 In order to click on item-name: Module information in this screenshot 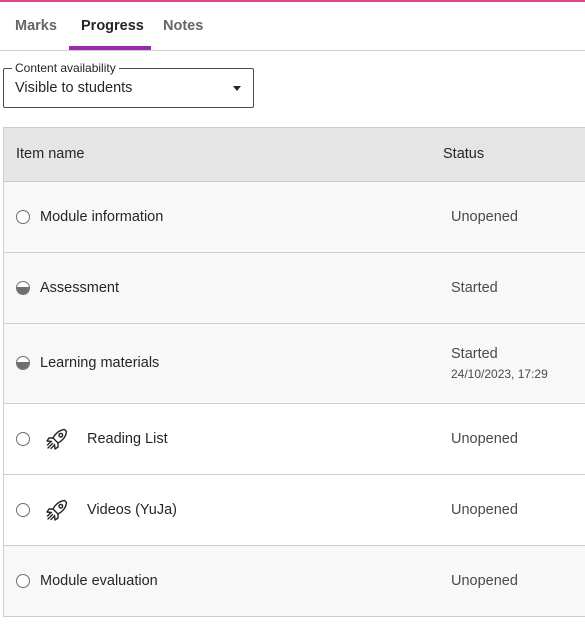, I will do `click(101, 217)`.